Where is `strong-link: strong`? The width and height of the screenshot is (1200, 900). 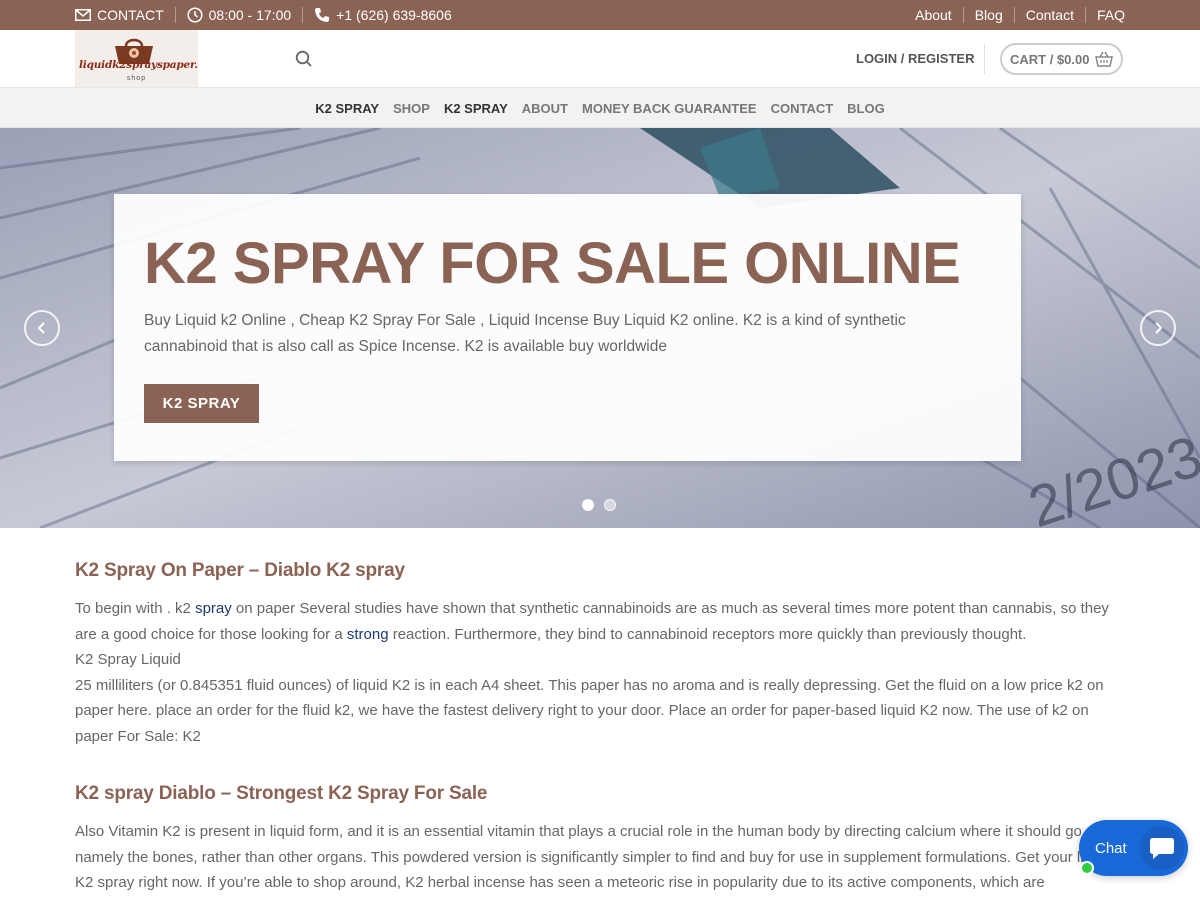
strong-link: strong is located at coordinates (368, 634).